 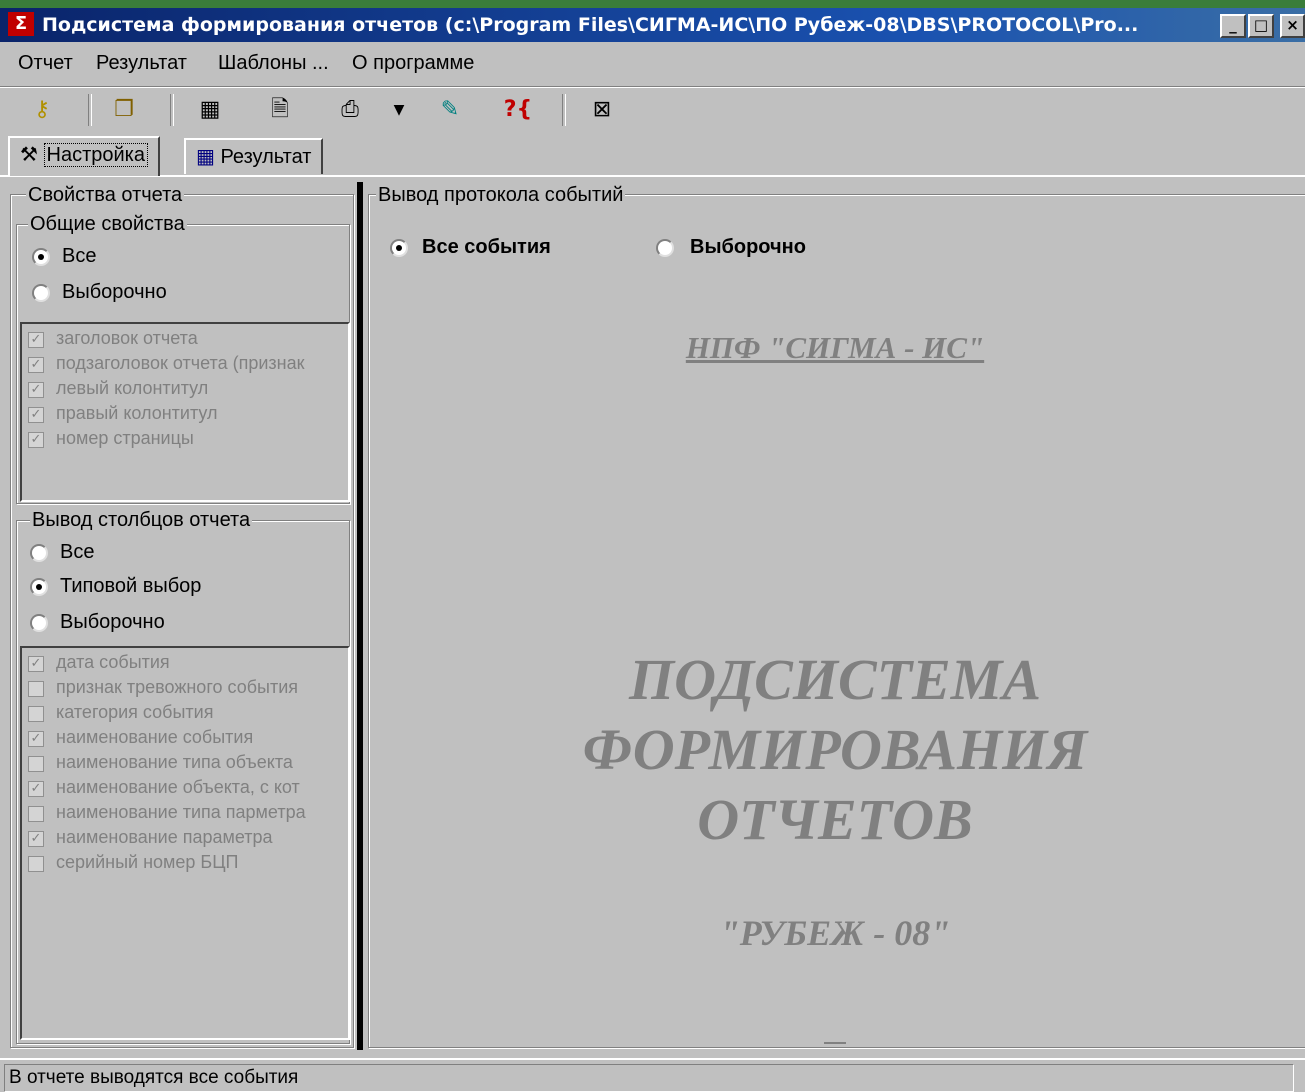 I want to click on big-title-line3: ОТЧЕТОВ, so click(x=835, y=819).